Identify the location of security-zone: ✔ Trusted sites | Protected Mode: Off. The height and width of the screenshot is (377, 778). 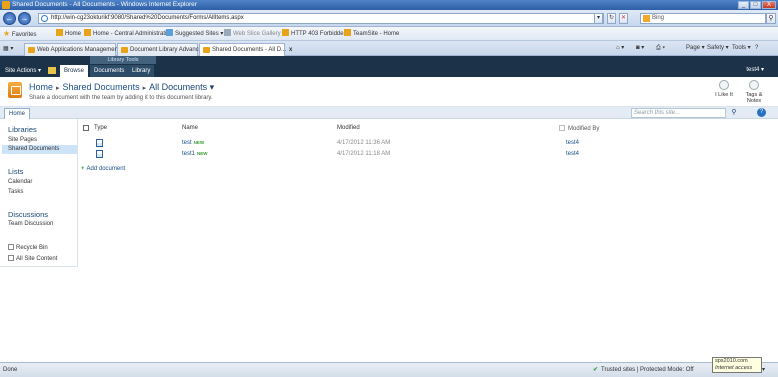
(643, 370).